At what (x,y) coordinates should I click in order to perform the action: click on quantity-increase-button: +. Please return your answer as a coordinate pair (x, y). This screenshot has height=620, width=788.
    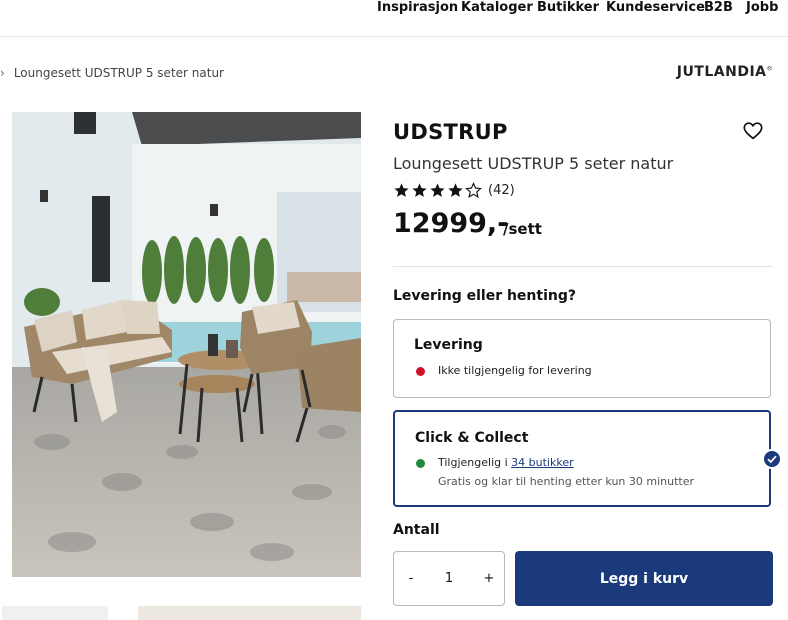
    Looking at the image, I should click on (489, 578).